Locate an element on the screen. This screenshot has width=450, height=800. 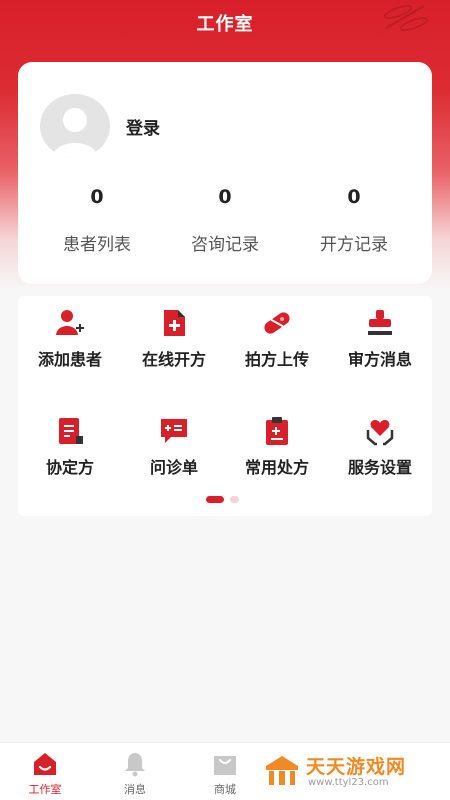
menu-item-online-prescription: 在线开方 is located at coordinates (174, 339).